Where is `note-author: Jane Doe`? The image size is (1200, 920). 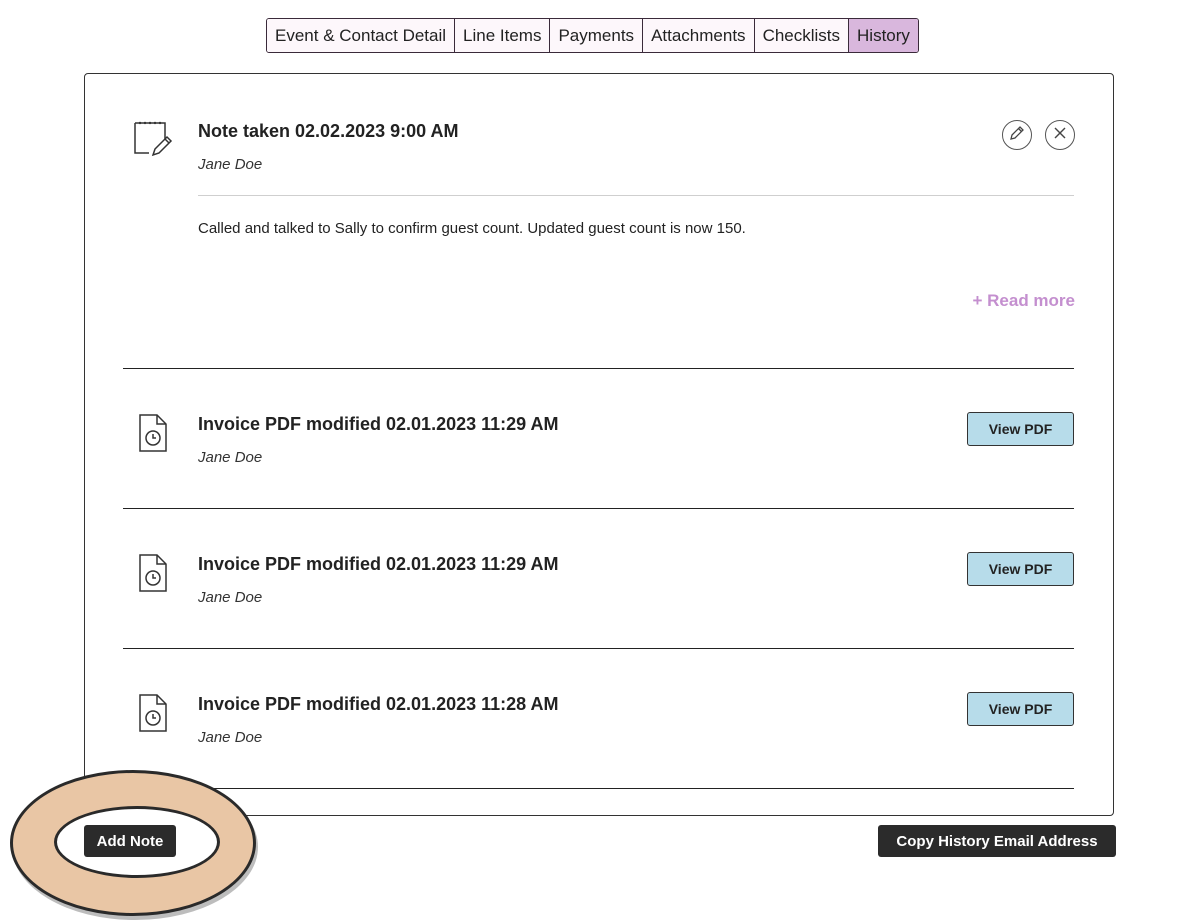 note-author: Jane Doe is located at coordinates (230, 164).